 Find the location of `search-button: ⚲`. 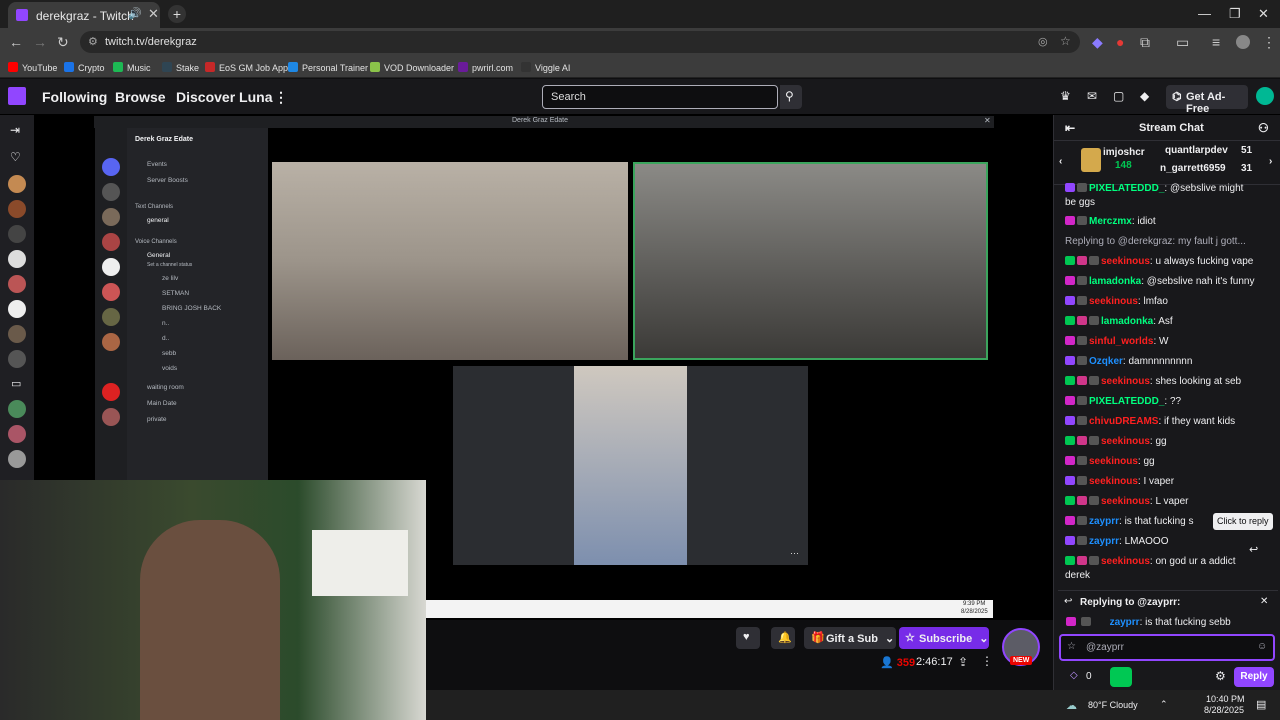

search-button: ⚲ is located at coordinates (791, 97).